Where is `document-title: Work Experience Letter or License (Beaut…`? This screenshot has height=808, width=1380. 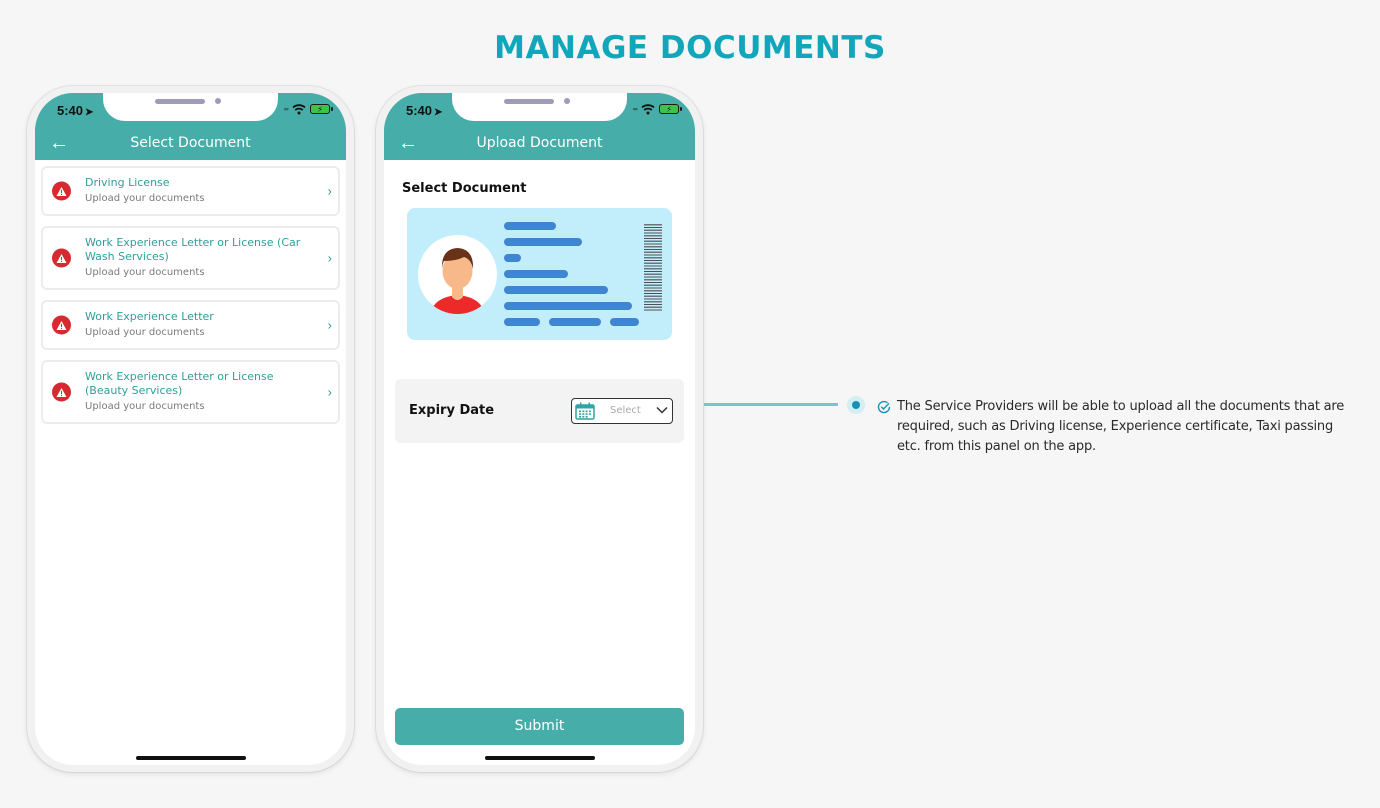
document-title: Work Experience Letter or License (Beaut… is located at coordinates (179, 383).